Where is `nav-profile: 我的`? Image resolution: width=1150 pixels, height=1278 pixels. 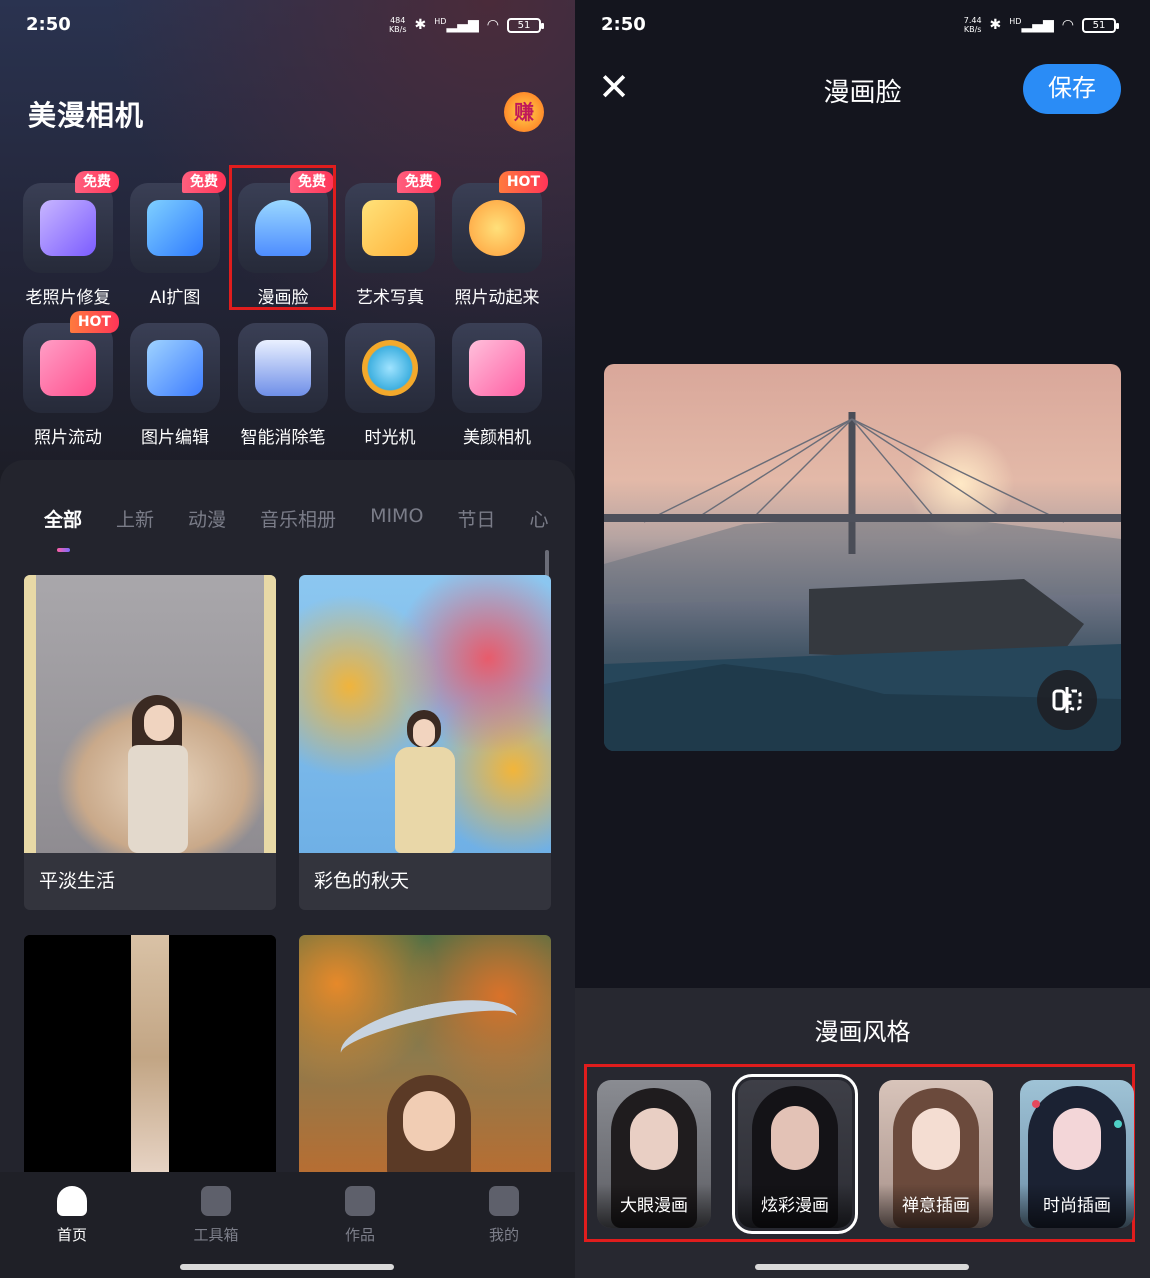
nav-profile: 我的 is located at coordinates (504, 1215).